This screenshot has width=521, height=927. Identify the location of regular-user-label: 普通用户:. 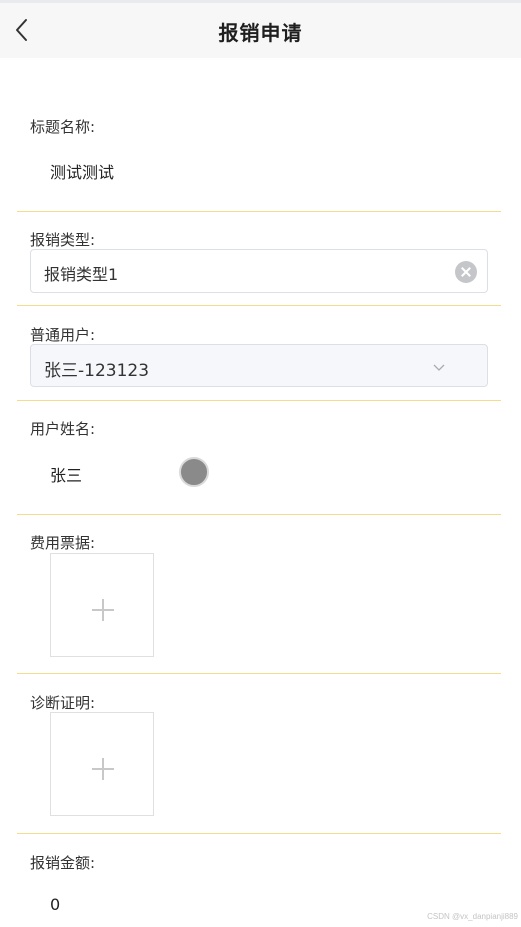
(63, 335).